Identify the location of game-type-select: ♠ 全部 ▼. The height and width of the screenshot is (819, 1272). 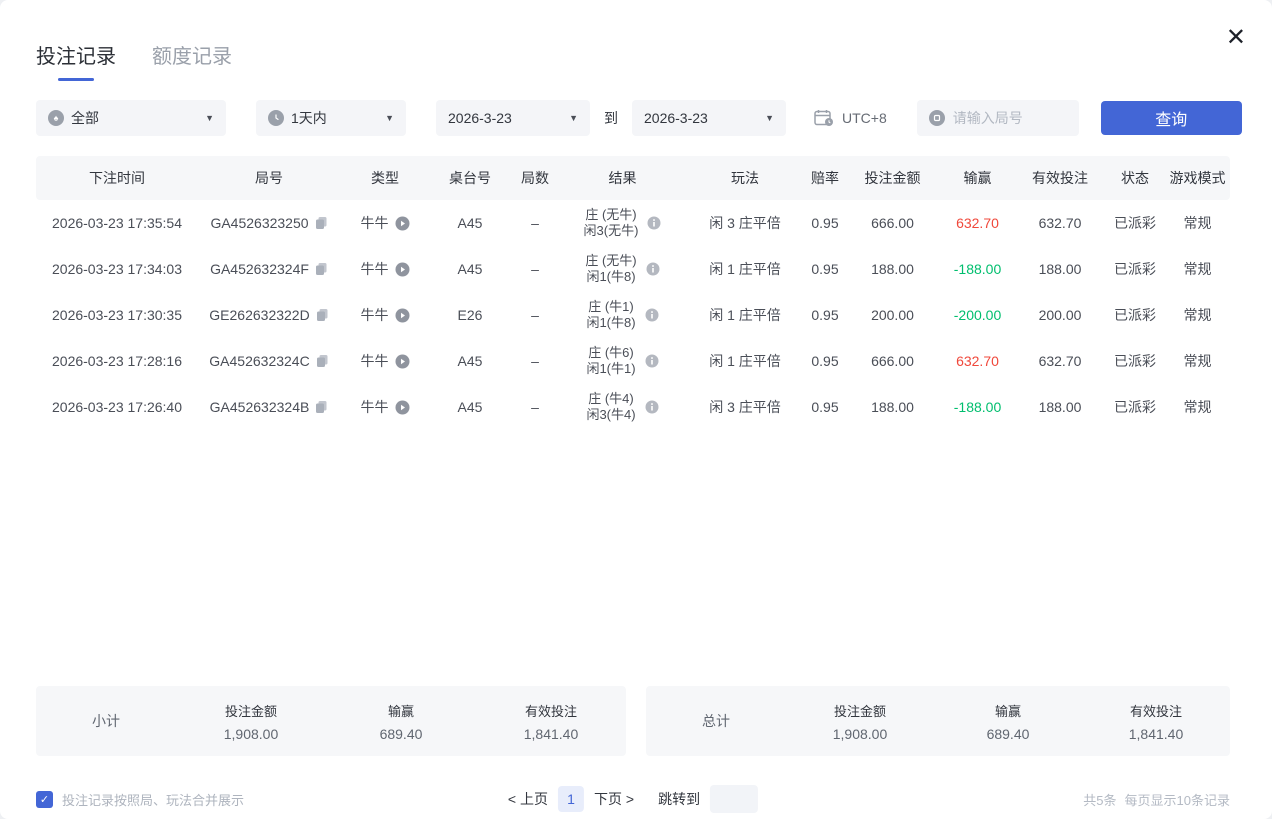
(131, 118).